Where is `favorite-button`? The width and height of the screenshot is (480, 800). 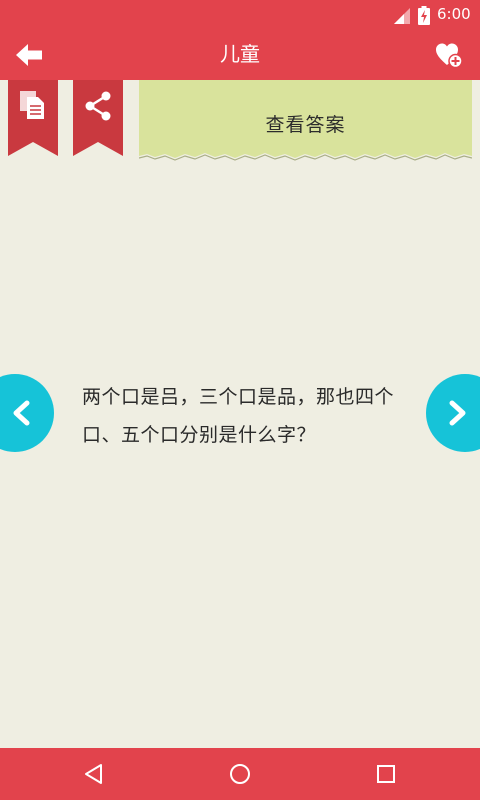 favorite-button is located at coordinates (449, 55).